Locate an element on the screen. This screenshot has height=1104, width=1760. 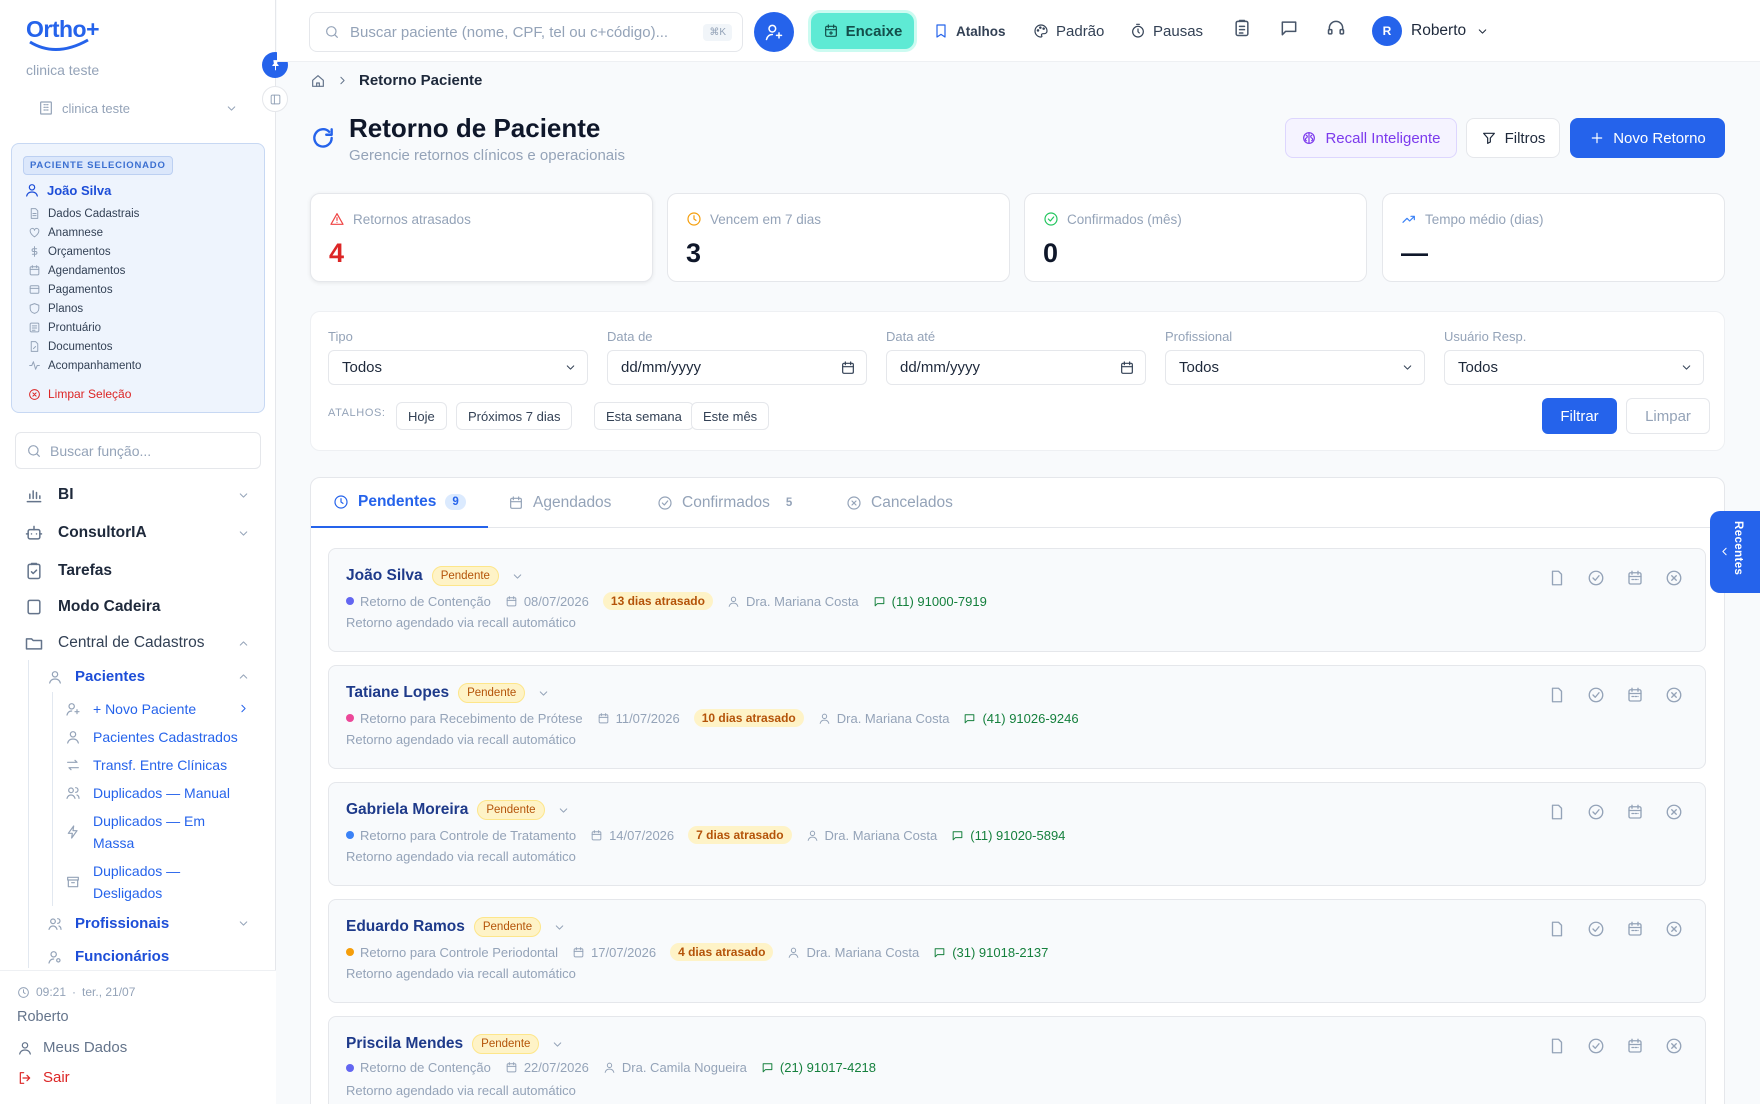
headset-icon is located at coordinates (1336, 28).